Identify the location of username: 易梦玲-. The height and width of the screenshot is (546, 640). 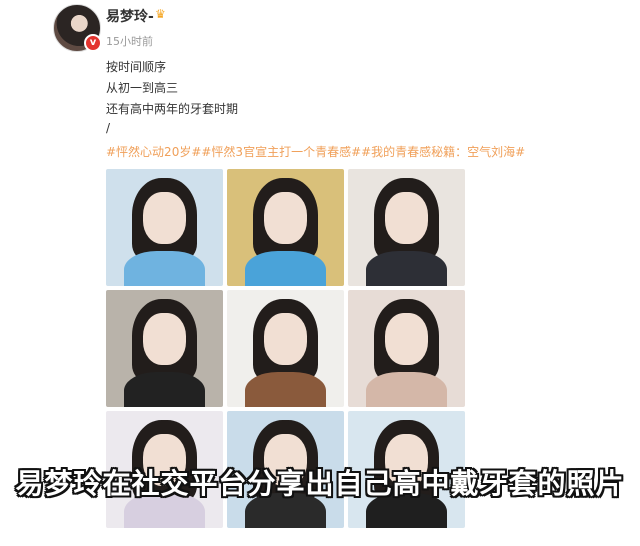
(130, 16).